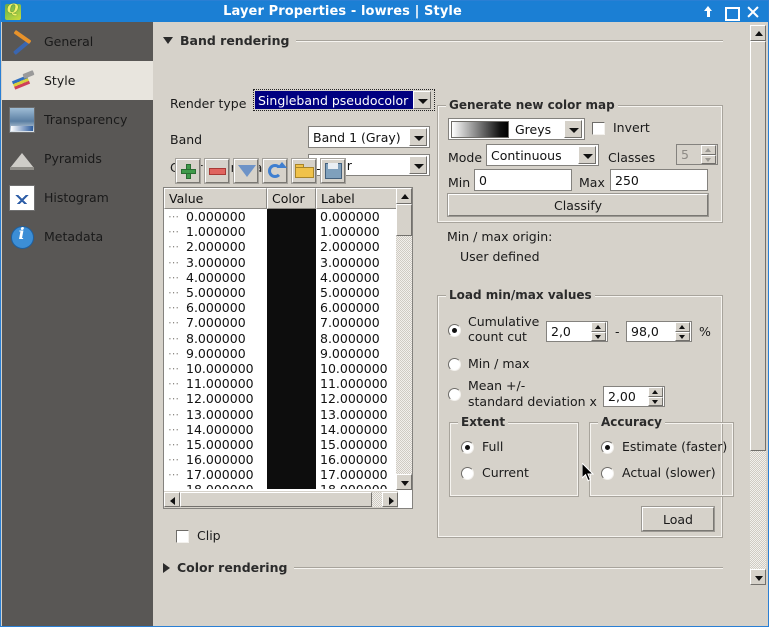 This screenshot has height=627, width=769. What do you see at coordinates (182, 536) in the screenshot?
I see `clip-checkbox` at bounding box center [182, 536].